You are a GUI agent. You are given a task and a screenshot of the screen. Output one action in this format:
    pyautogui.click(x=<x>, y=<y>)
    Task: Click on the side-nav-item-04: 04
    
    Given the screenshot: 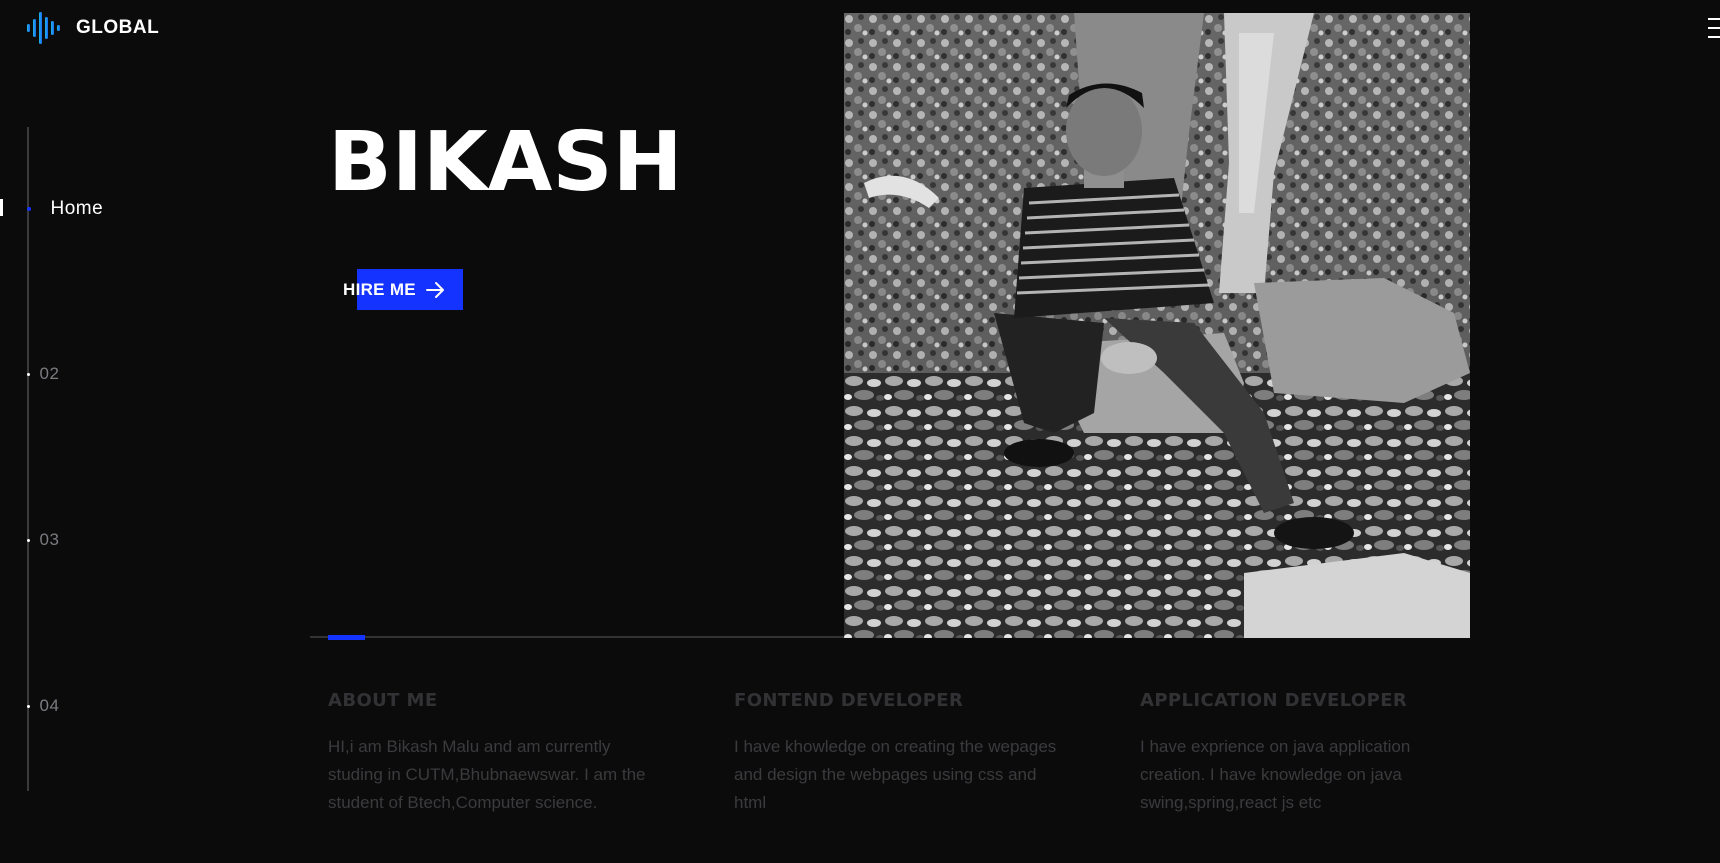 What is the action you would take?
    pyautogui.click(x=43, y=706)
    